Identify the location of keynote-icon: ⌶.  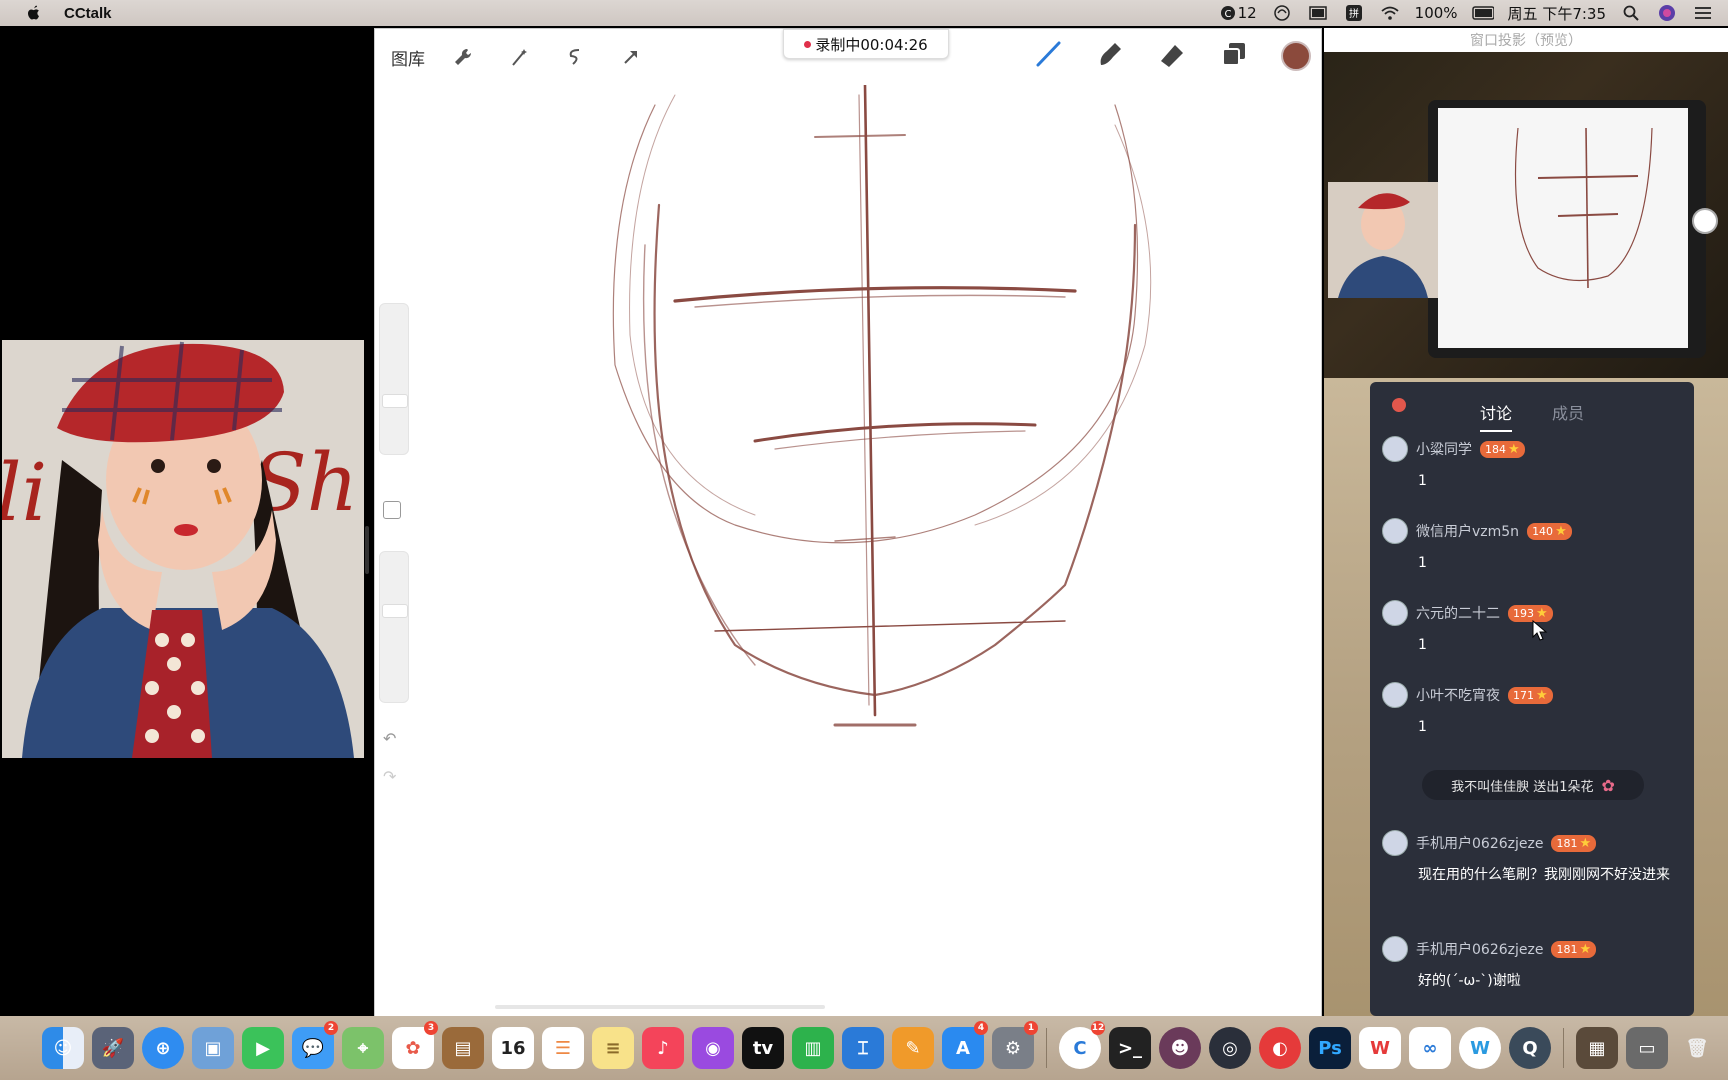
(863, 1048).